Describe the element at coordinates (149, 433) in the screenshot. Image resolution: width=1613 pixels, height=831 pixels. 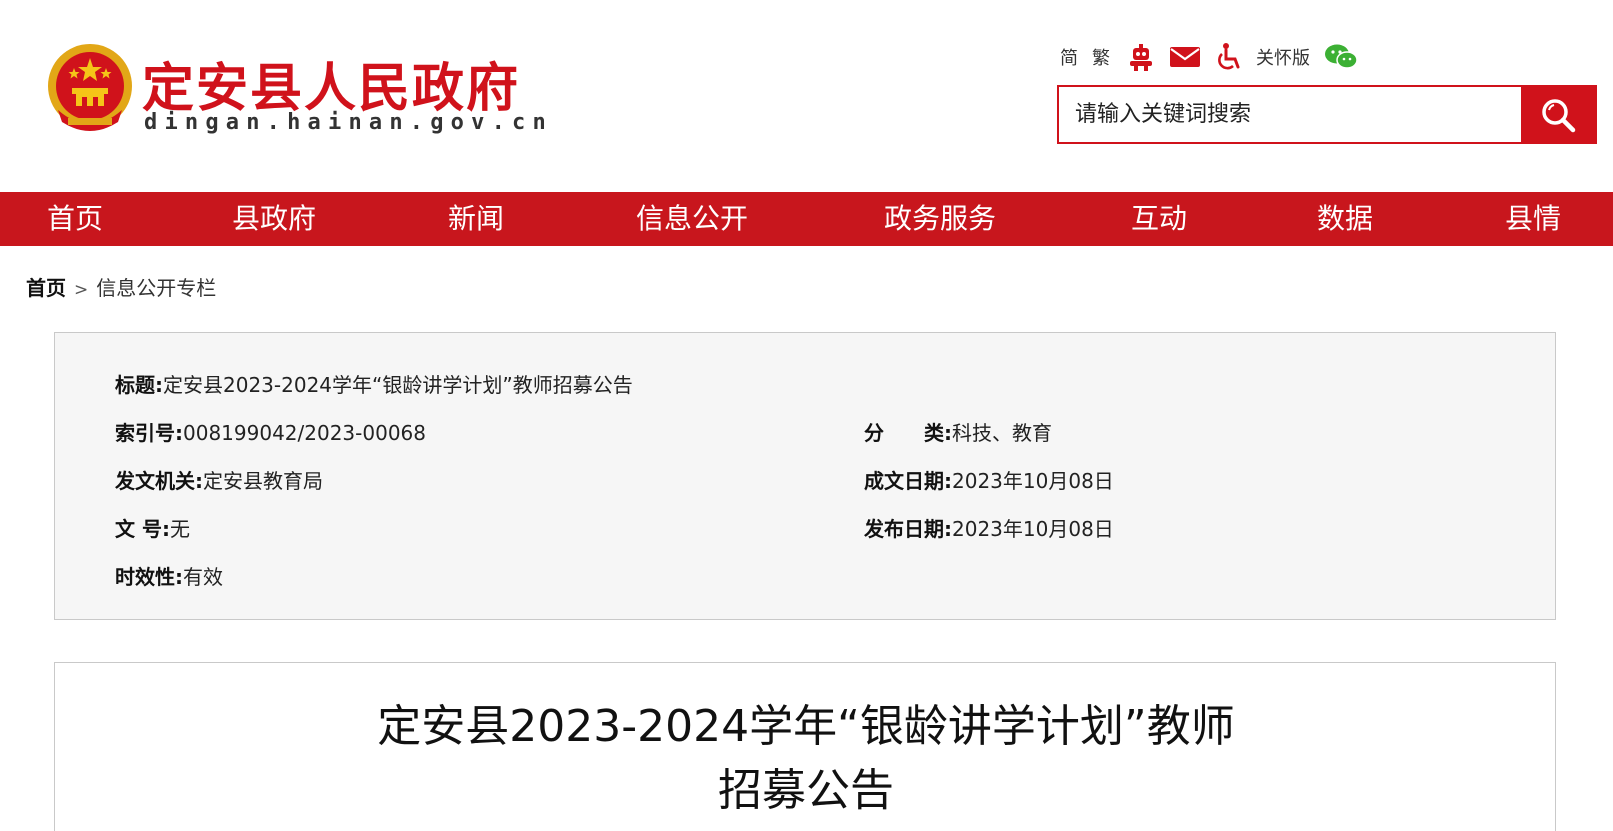
I see `meta-index-label: 索引号:` at that location.